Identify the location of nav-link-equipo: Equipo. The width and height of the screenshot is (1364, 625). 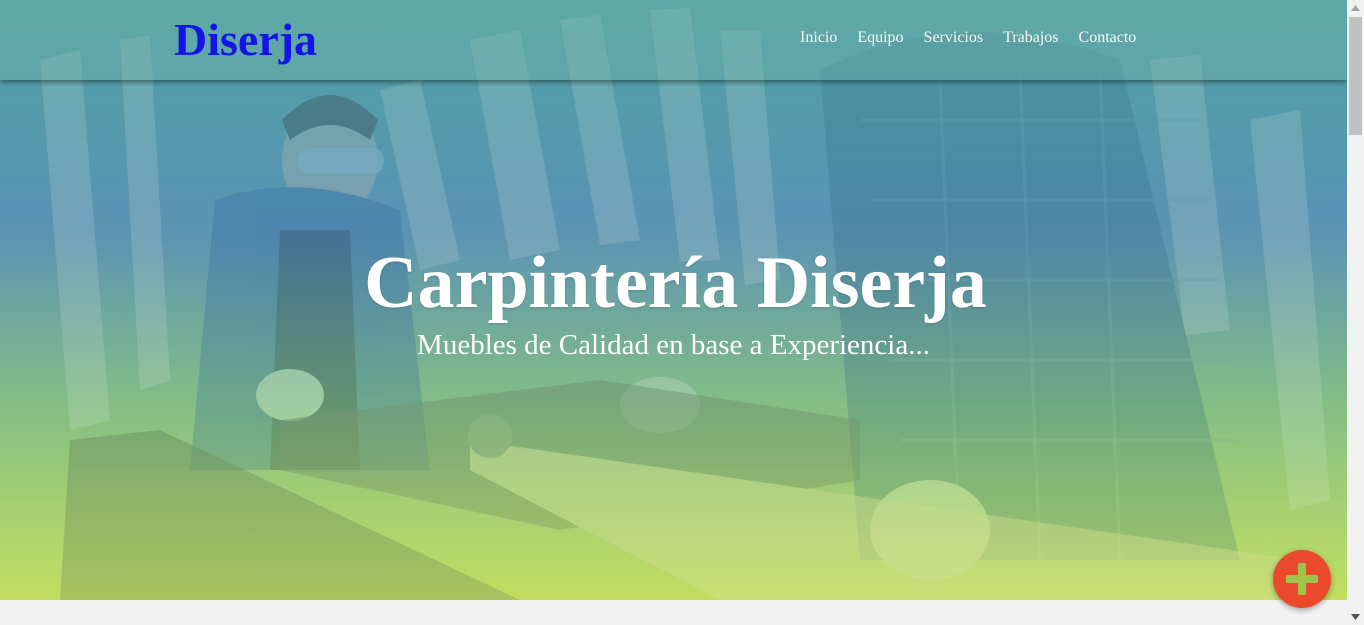
(880, 38).